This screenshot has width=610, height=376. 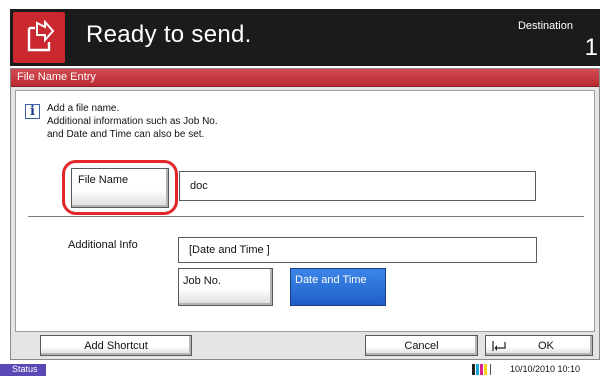 I want to click on add-shortcut-label: Add Shortcut, so click(x=116, y=346).